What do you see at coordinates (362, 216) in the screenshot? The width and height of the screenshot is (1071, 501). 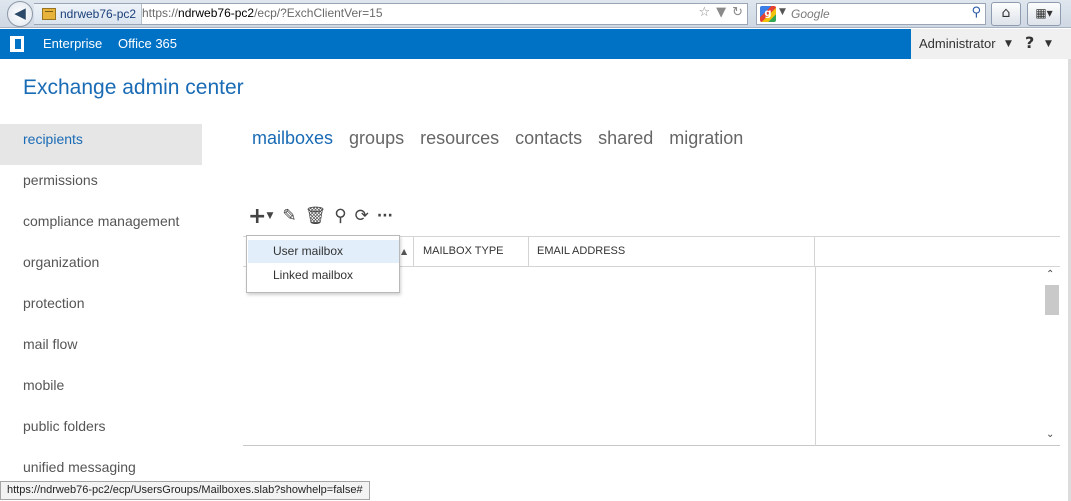 I see `refresh-icon: ⟳` at bounding box center [362, 216].